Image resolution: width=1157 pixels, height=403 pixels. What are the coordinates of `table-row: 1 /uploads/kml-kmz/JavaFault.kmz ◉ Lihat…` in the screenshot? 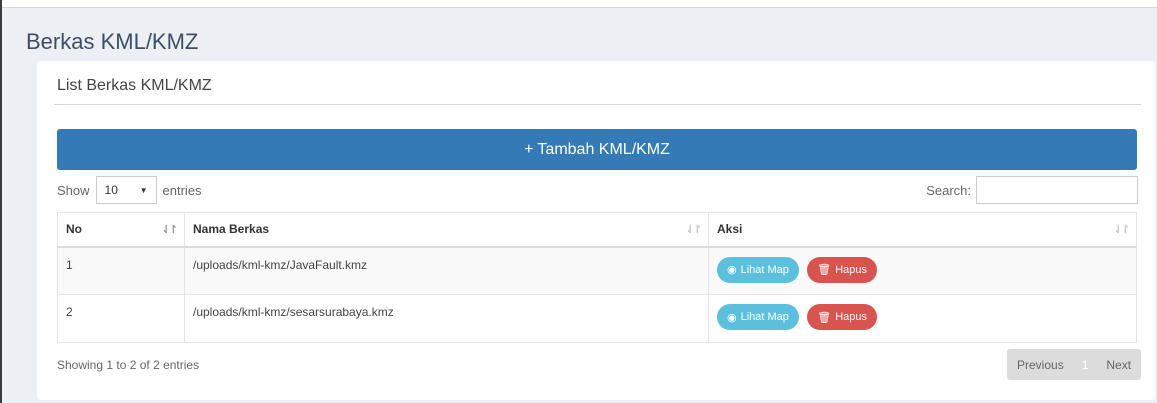 It's located at (597, 270).